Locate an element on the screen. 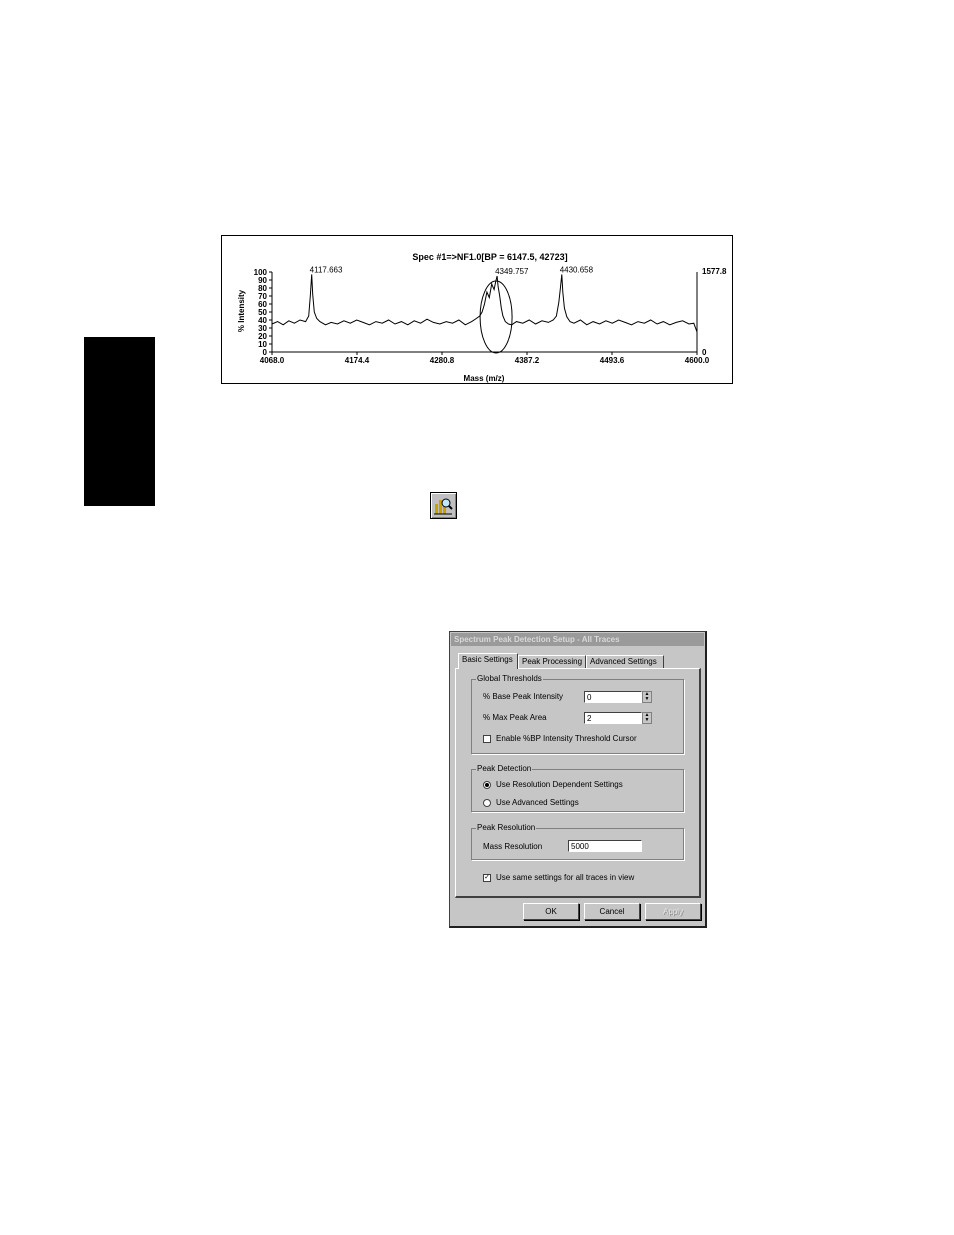 Image resolution: width=954 pixels, height=1235 pixels. base-peak-spinner: ▲ ▼ is located at coordinates (647, 697).